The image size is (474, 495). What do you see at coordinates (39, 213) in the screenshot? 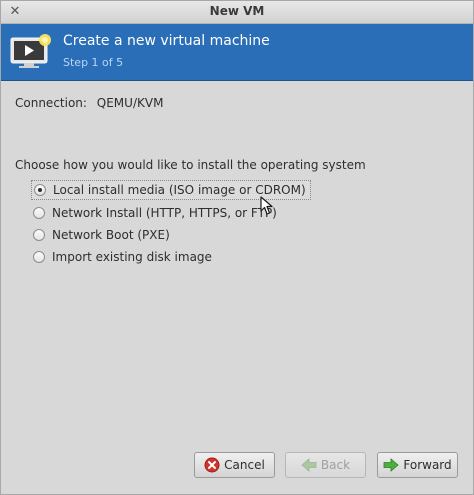
I see `radio-network-install` at bounding box center [39, 213].